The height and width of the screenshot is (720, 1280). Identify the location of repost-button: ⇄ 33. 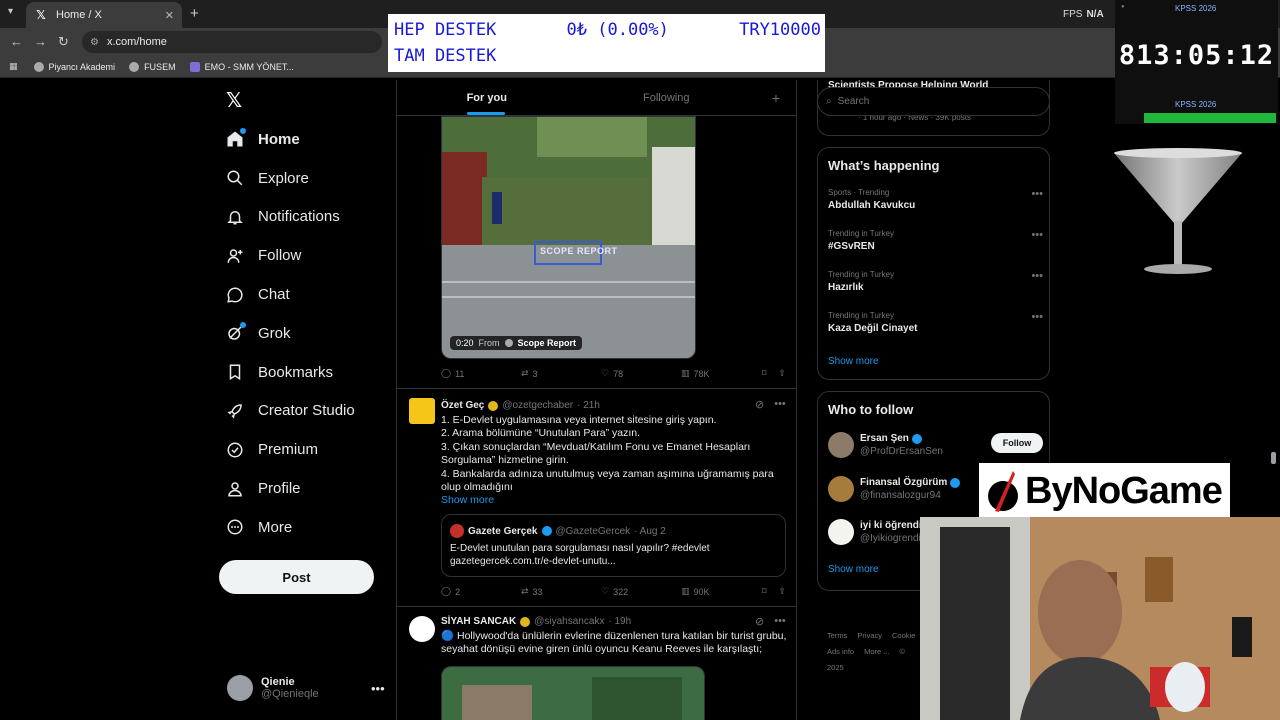
(561, 591).